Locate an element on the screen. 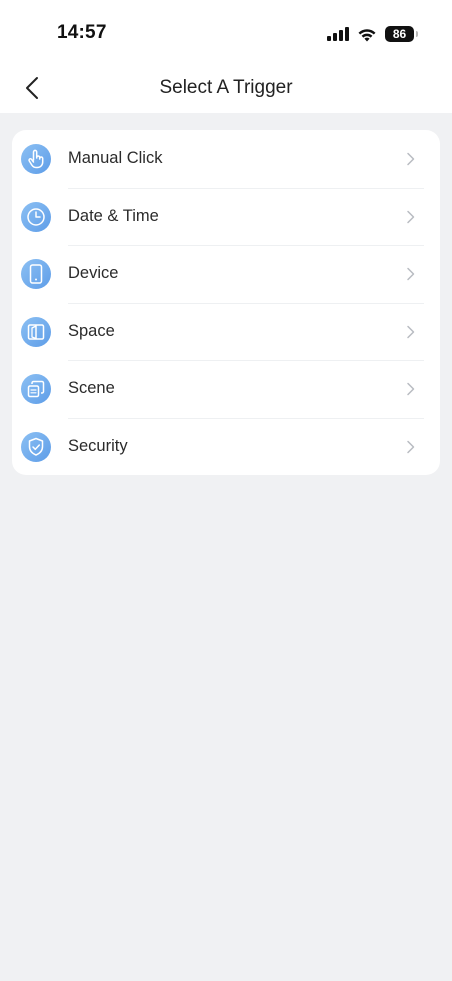 The height and width of the screenshot is (981, 452). top-bar: 14:57 86 Select A Trigger is located at coordinates (226, 56).